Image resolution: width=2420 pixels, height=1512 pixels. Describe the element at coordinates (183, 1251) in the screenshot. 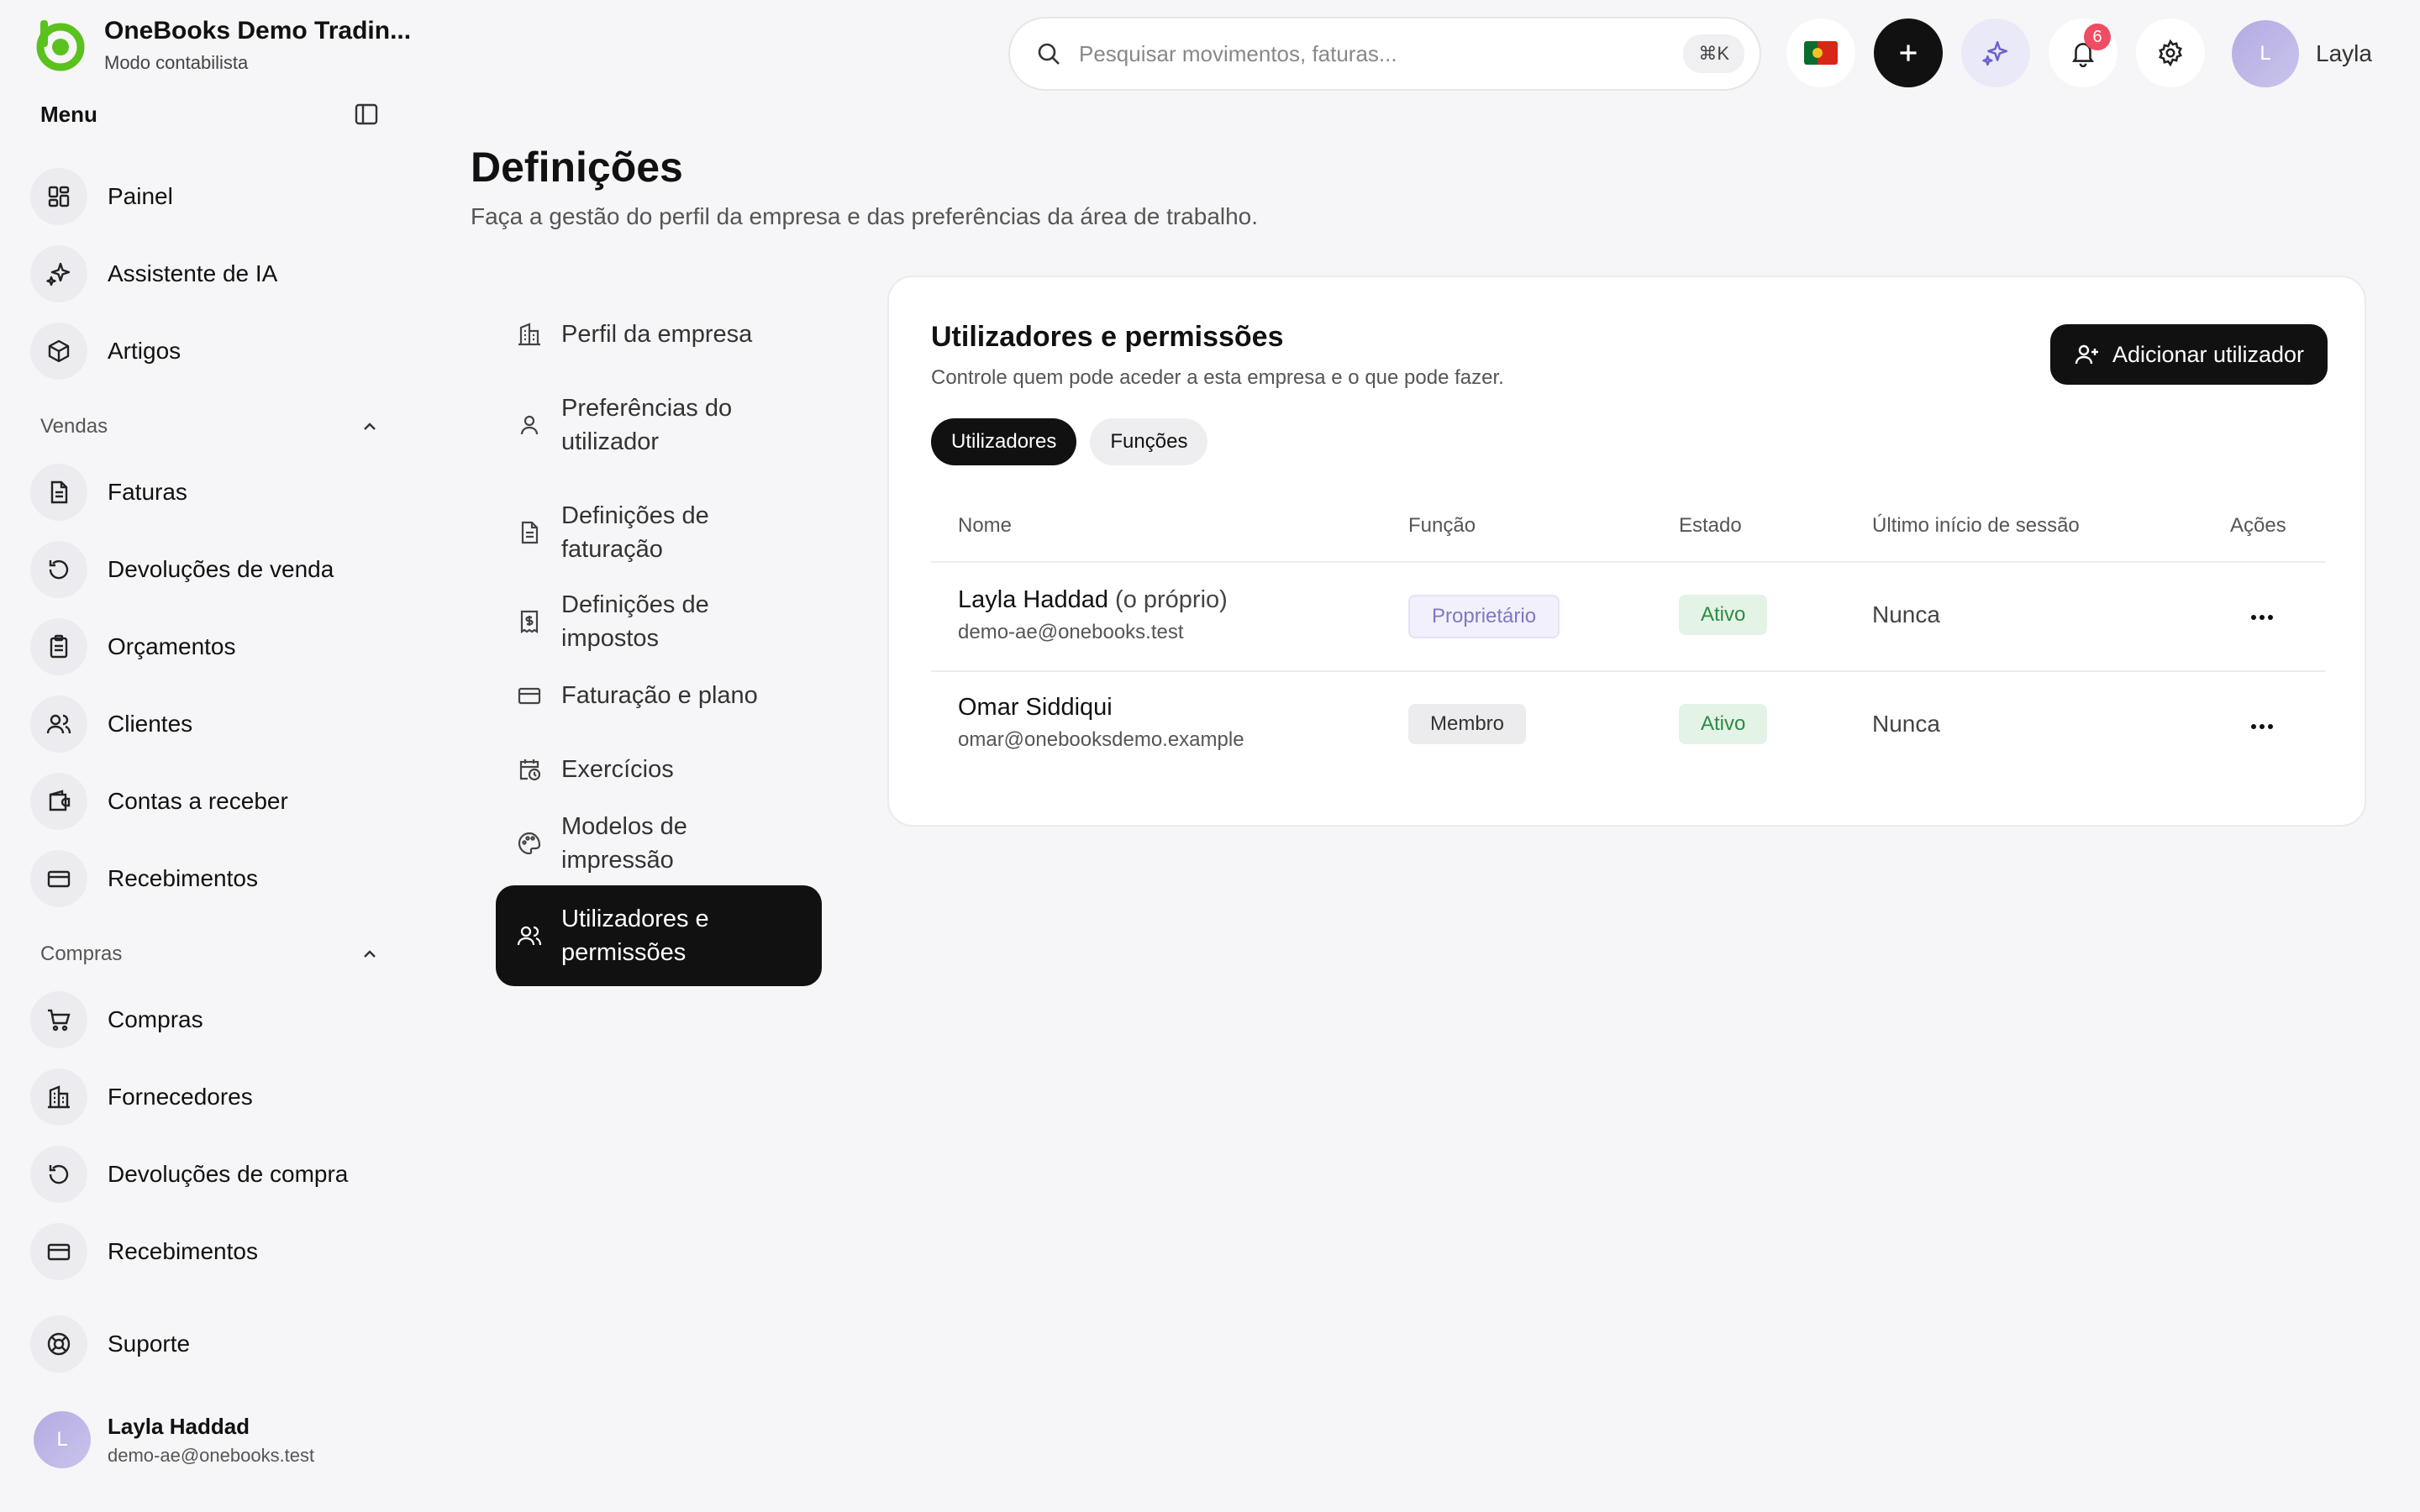

I see `sidebar-item-label: Recebimentos` at that location.